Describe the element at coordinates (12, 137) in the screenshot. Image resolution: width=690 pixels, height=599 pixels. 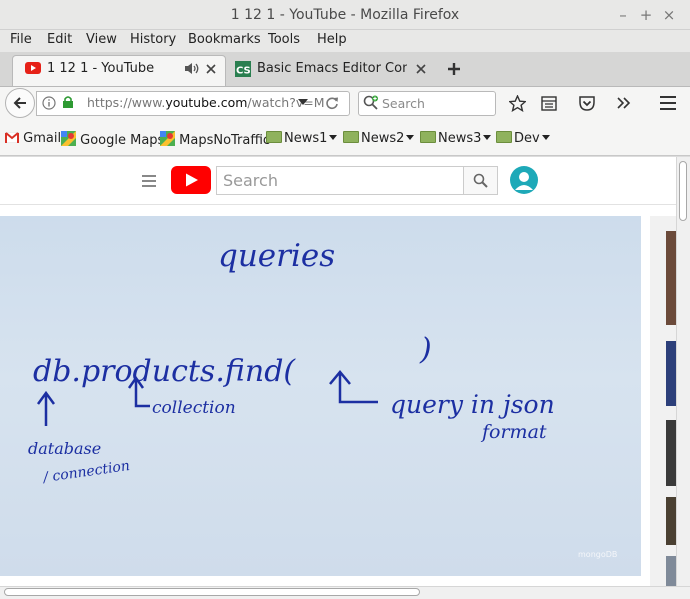
I see `gmail-icon` at that location.